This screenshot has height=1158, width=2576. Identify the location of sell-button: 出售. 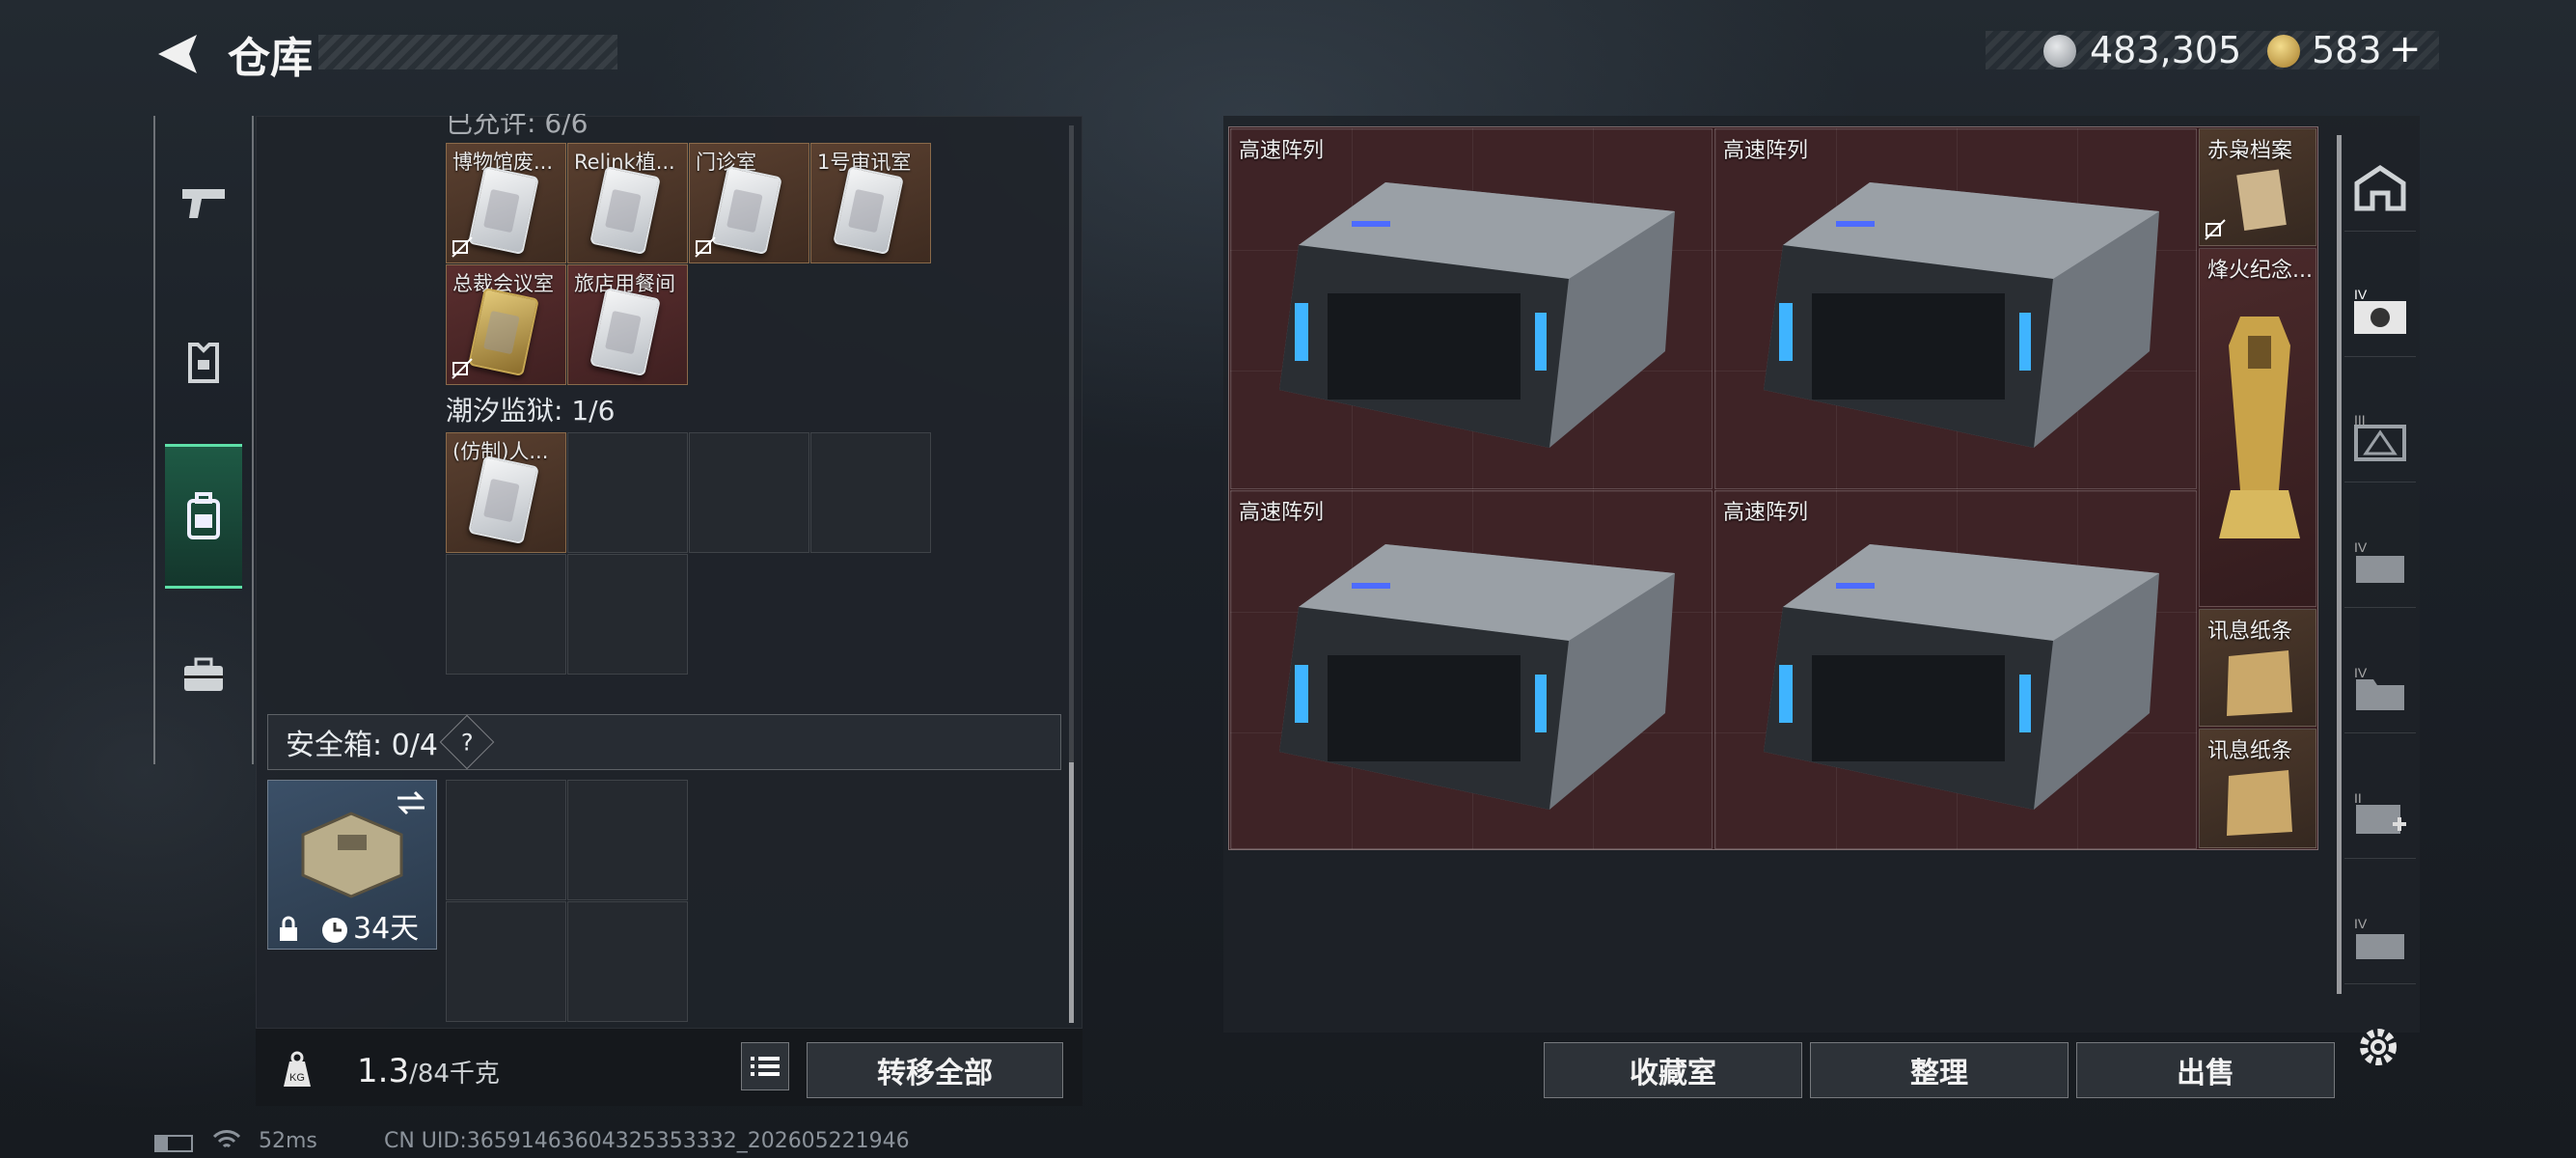
(2205, 1070).